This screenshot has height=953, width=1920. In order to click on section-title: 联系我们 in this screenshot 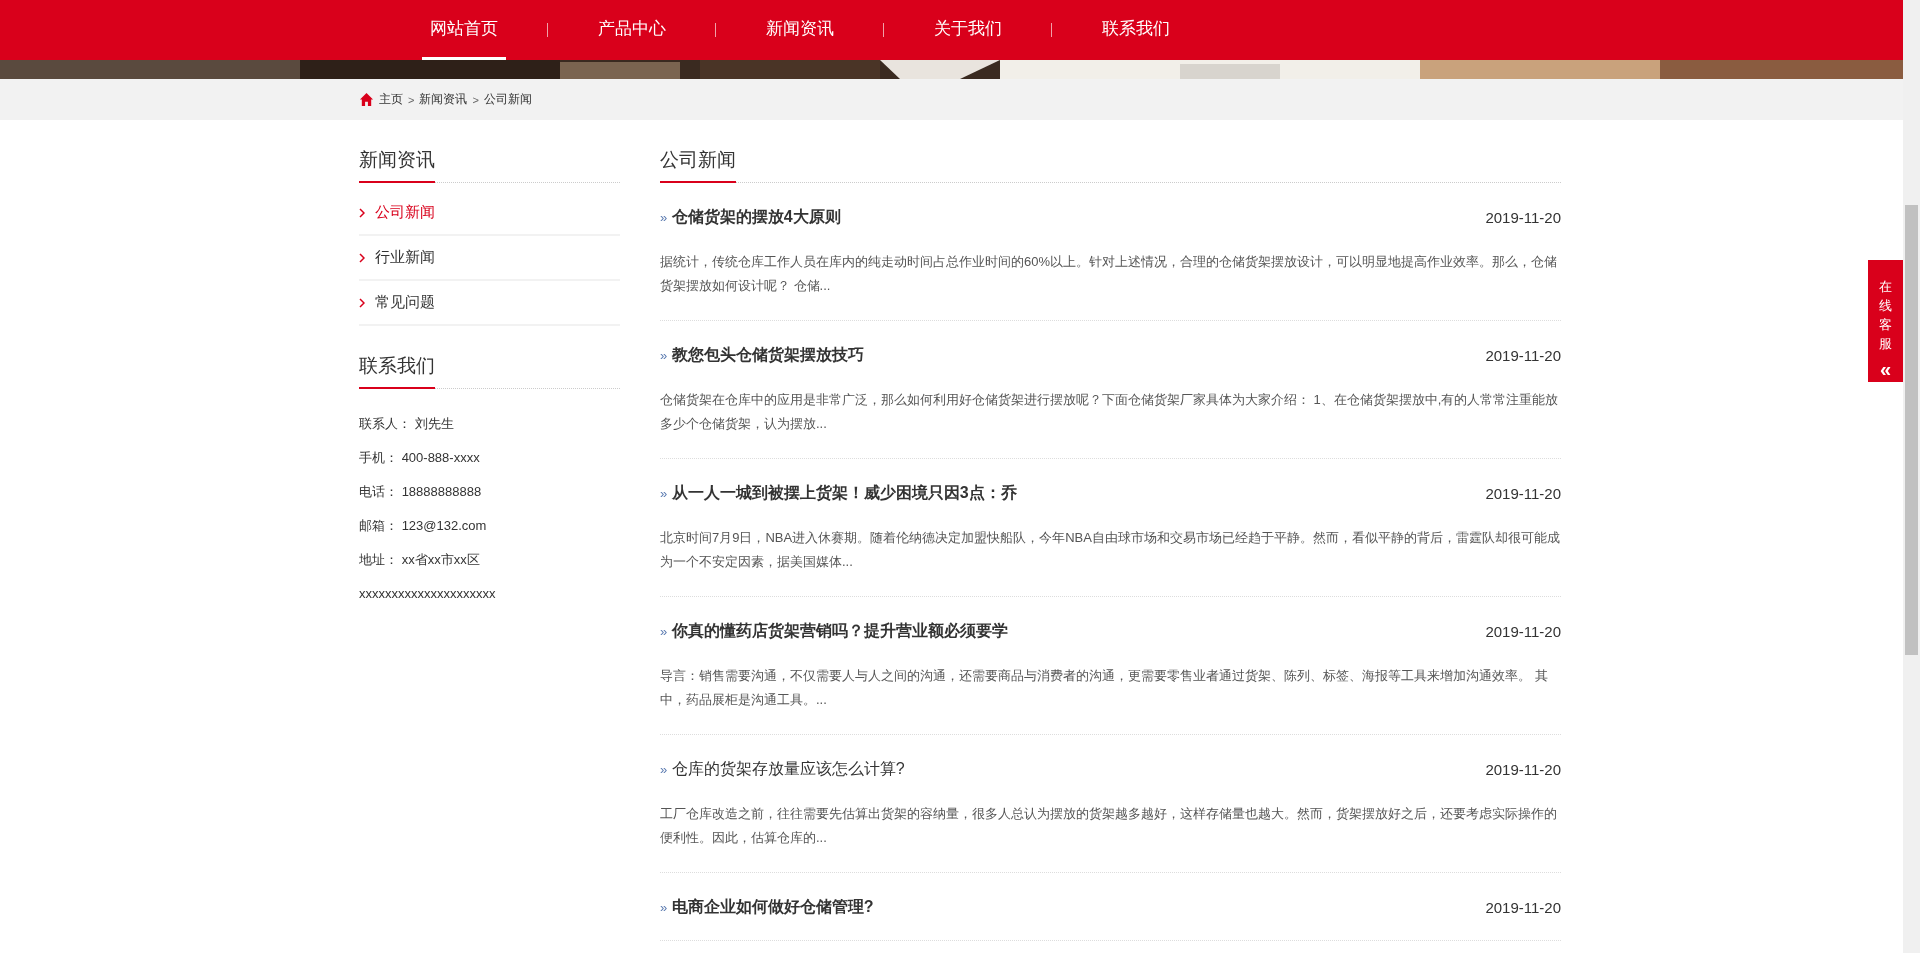, I will do `click(397, 371)`.